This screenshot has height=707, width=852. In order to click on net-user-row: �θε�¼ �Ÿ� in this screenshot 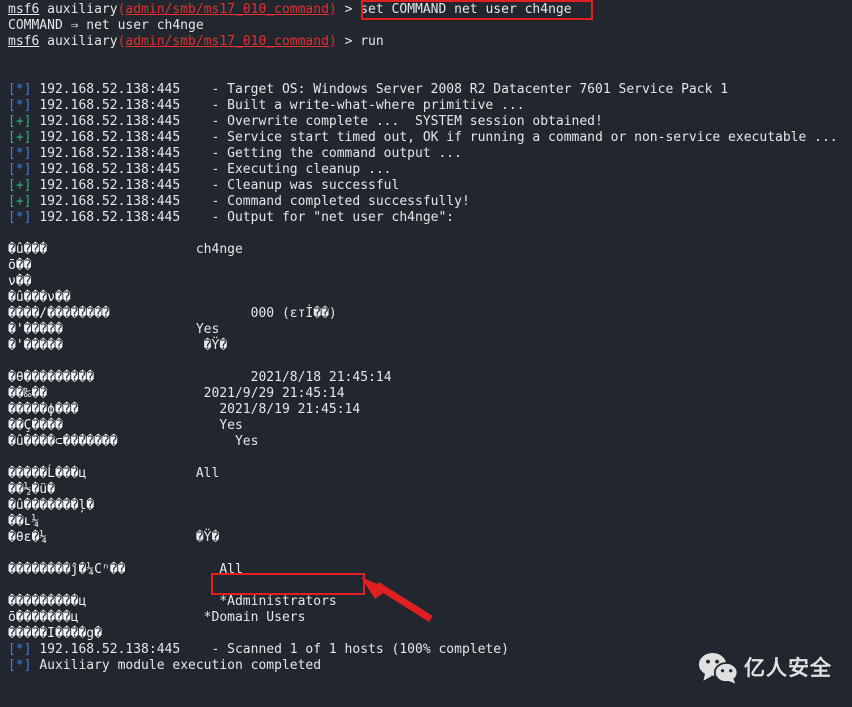, I will do `click(426, 538)`.